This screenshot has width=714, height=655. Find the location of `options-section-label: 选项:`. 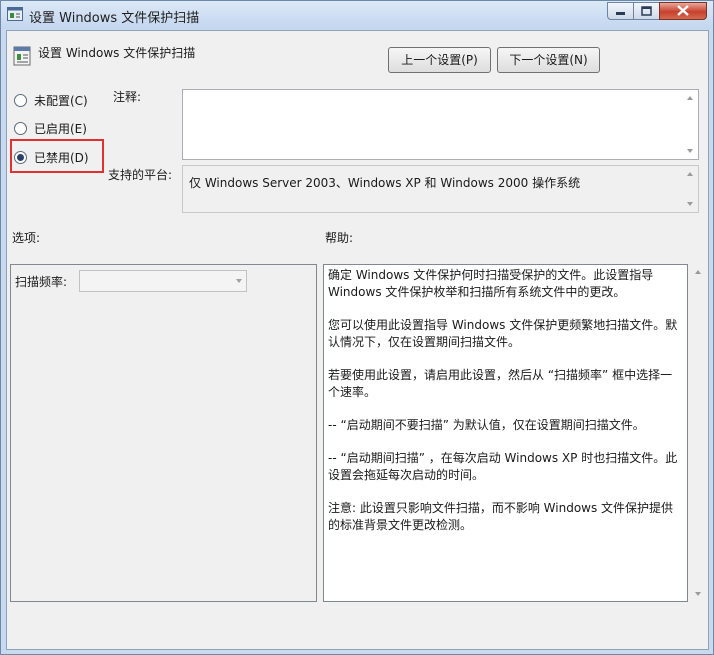

options-section-label: 选项: is located at coordinates (26, 238).